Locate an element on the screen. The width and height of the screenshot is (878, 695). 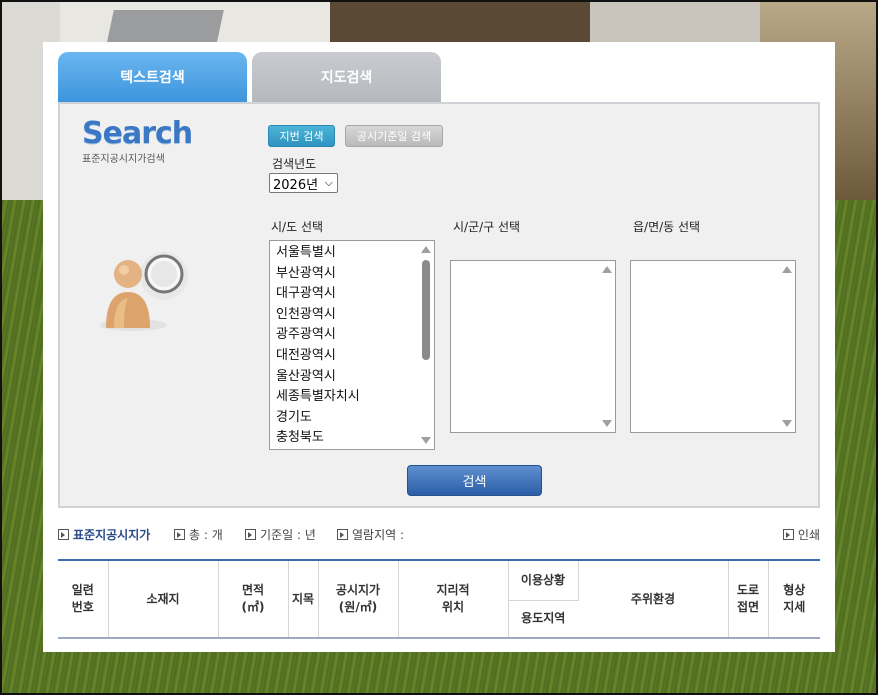
header-price: 공시지가 (원/㎡) is located at coordinates (358, 599).